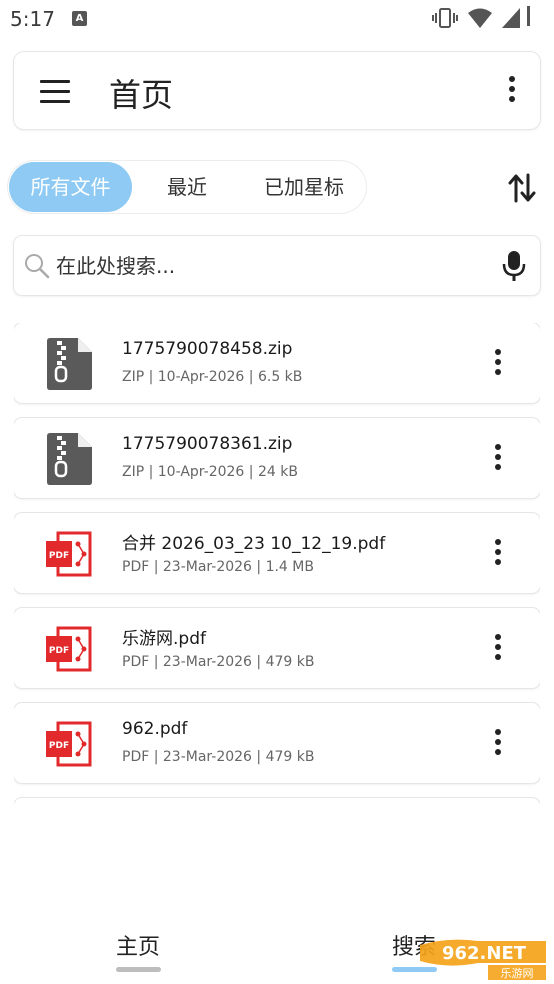  I want to click on signal-icon, so click(511, 18).